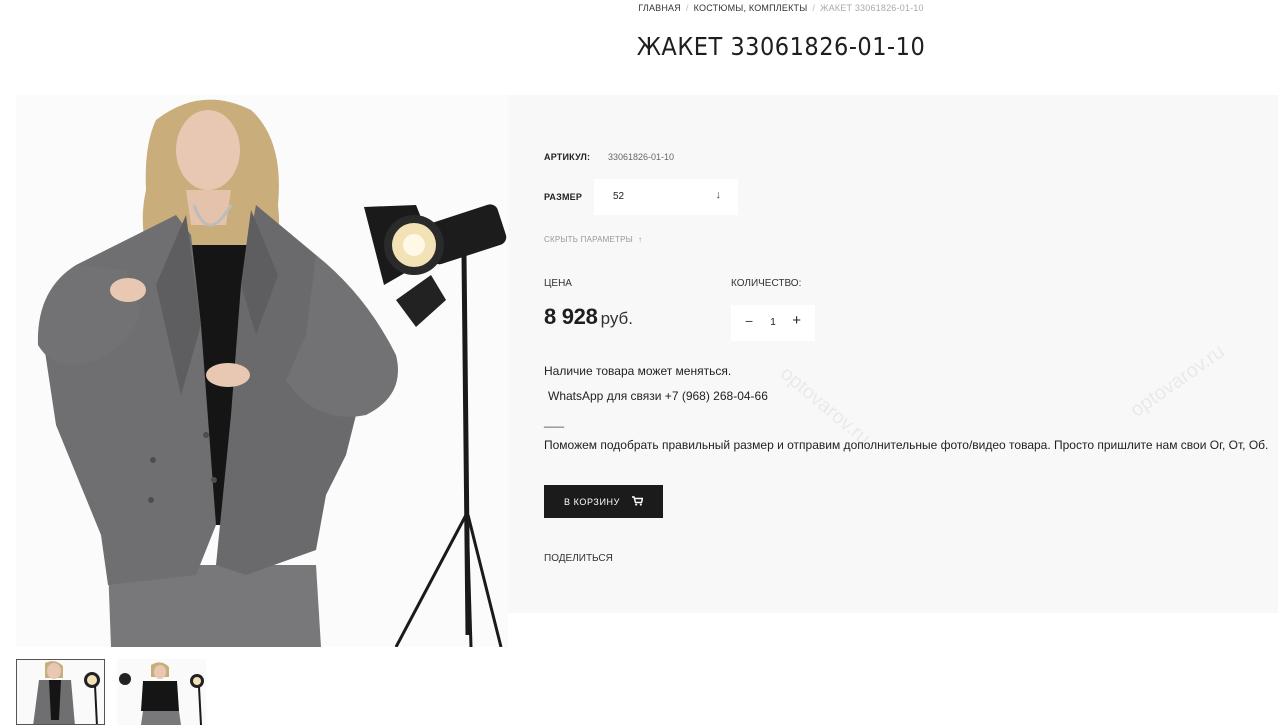 The height and width of the screenshot is (725, 1278). I want to click on add-to-cart-button: В КОРЗИНУ, so click(603, 501).